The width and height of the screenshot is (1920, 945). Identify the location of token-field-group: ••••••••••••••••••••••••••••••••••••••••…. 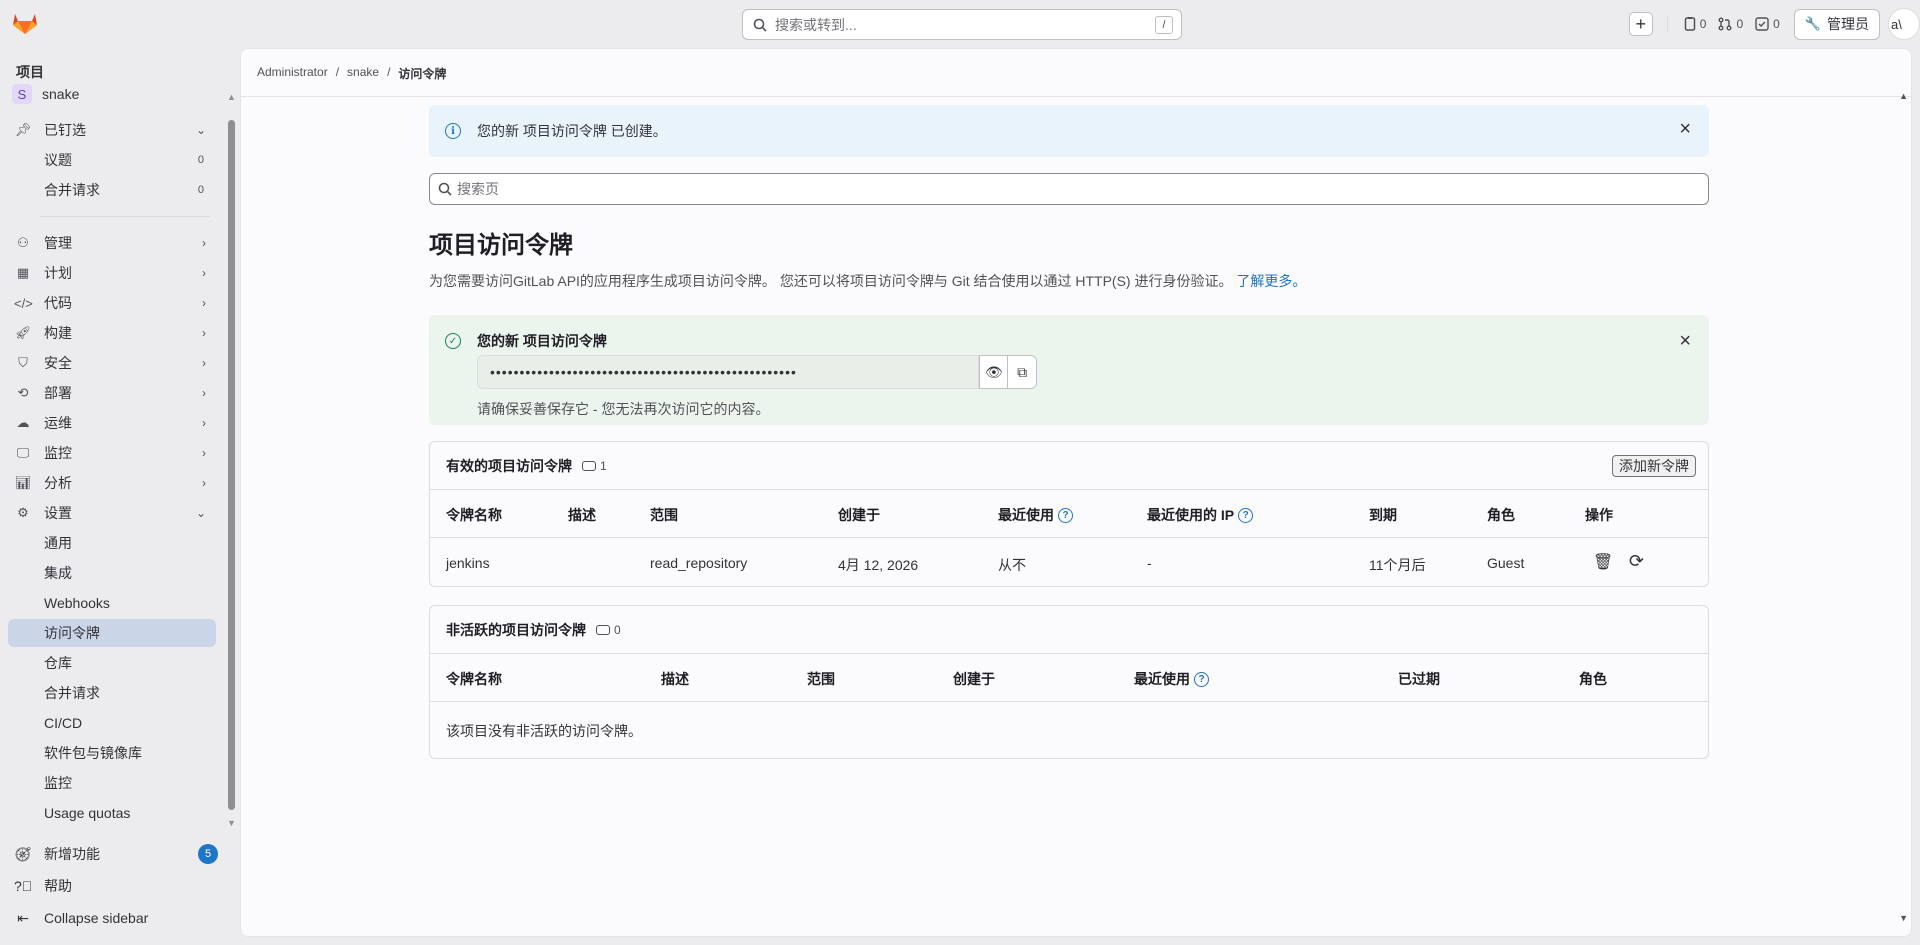
(757, 372).